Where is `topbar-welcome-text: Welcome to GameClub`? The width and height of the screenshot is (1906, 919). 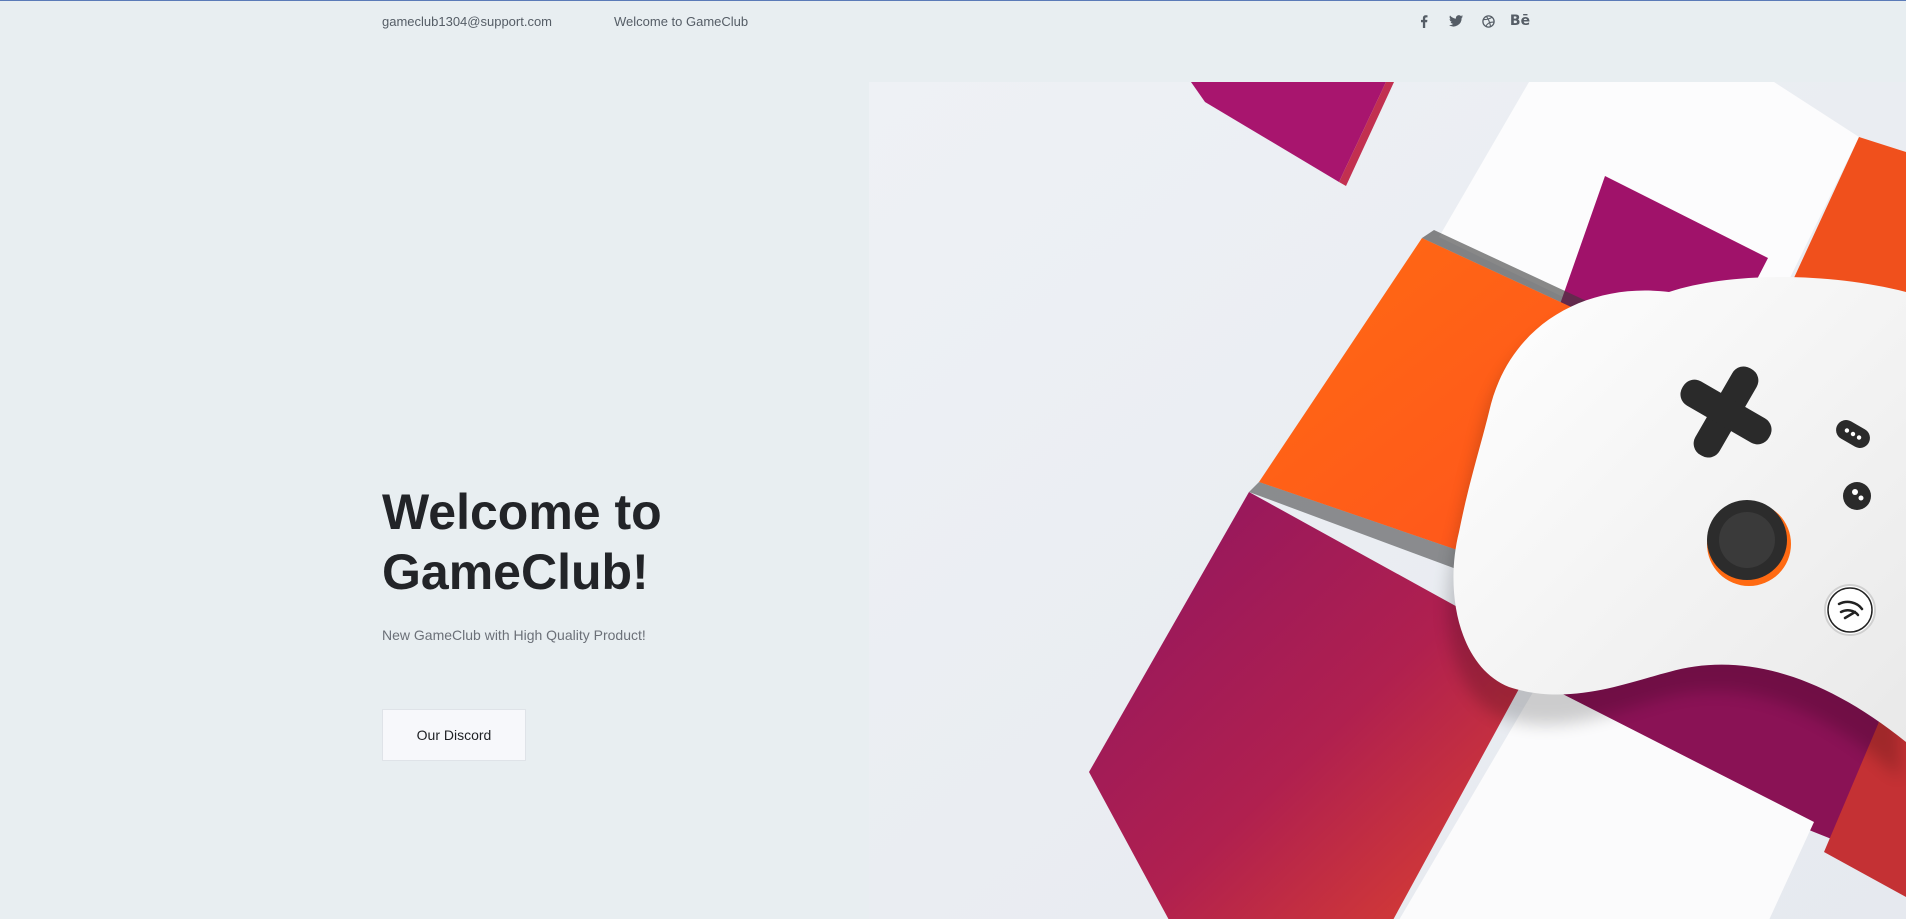 topbar-welcome-text: Welcome to GameClub is located at coordinates (681, 21).